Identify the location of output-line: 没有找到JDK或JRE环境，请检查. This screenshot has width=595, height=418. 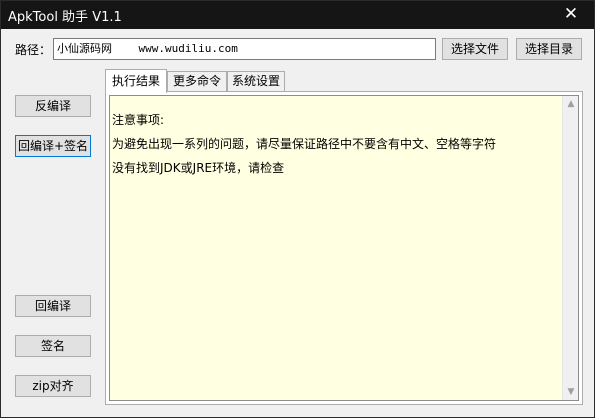
(198, 168).